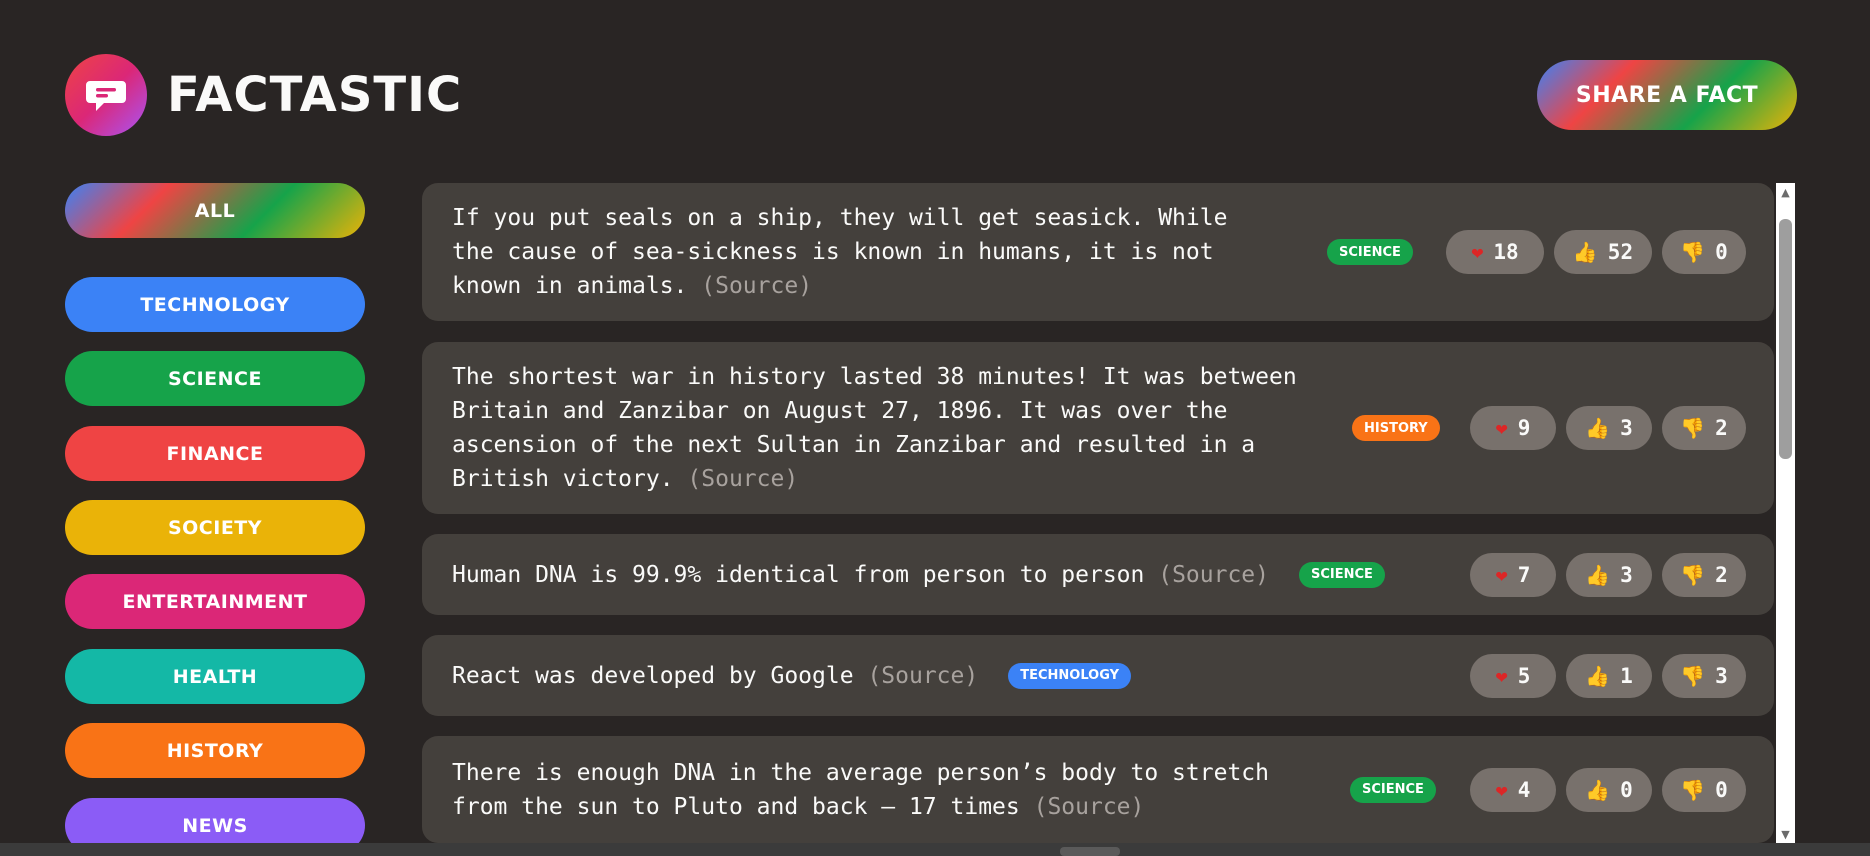 The height and width of the screenshot is (856, 1870). What do you see at coordinates (1785, 513) in the screenshot?
I see `vertical-scrollbar: ▲ ▼` at bounding box center [1785, 513].